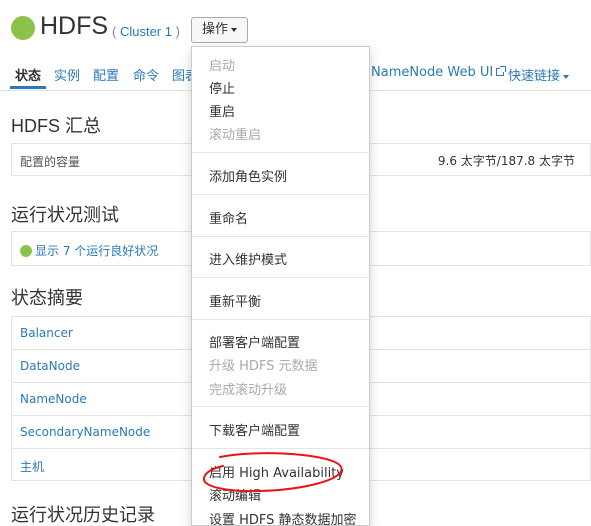 Image resolution: width=591 pixels, height=526 pixels. Describe the element at coordinates (85, 432) in the screenshot. I see `role-link-secondarynamenode: SecondaryNameNode` at that location.